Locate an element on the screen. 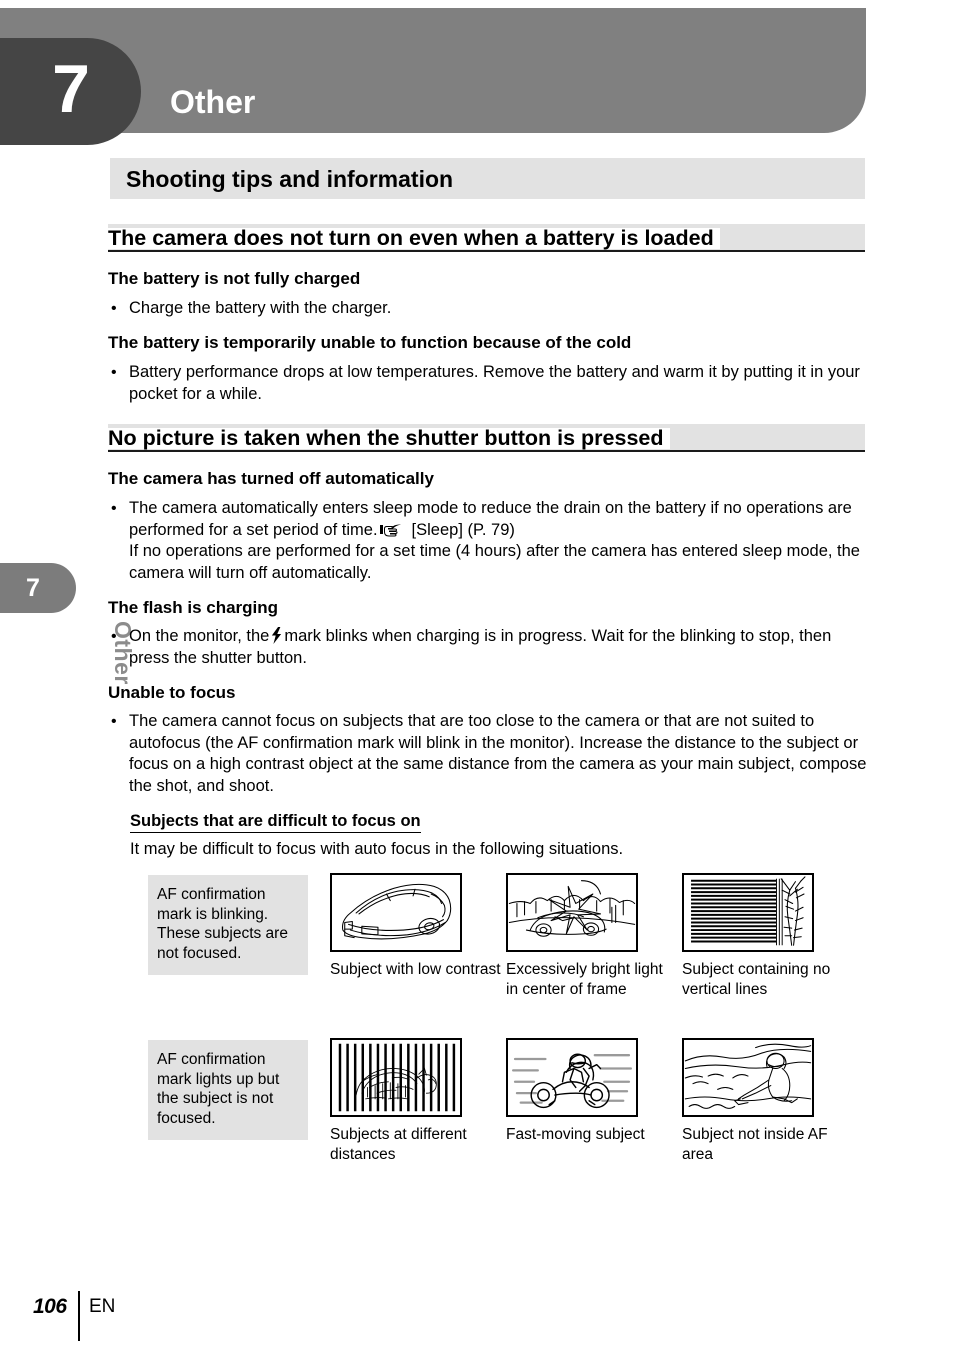 The image size is (954, 1357). bullet-flash-text-1: On the monitor, the is located at coordinates (199, 636).